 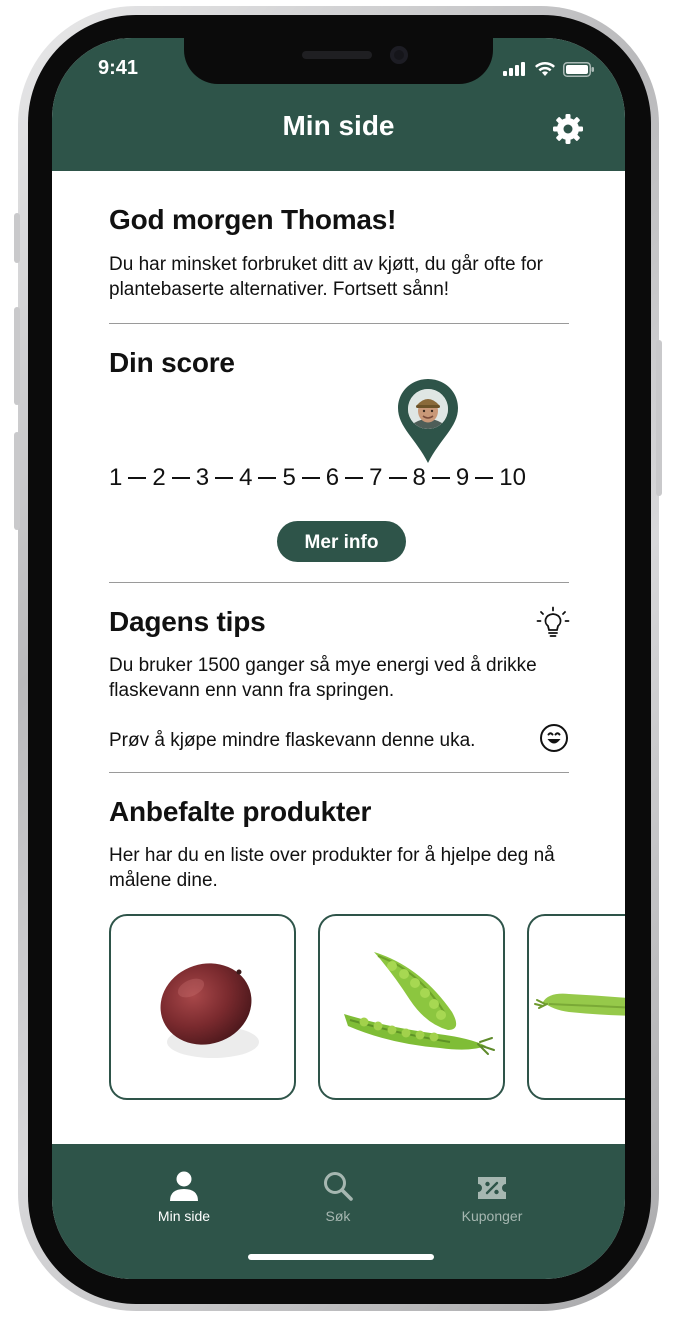 I want to click on tab-label: Min side, so click(x=184, y=1216).